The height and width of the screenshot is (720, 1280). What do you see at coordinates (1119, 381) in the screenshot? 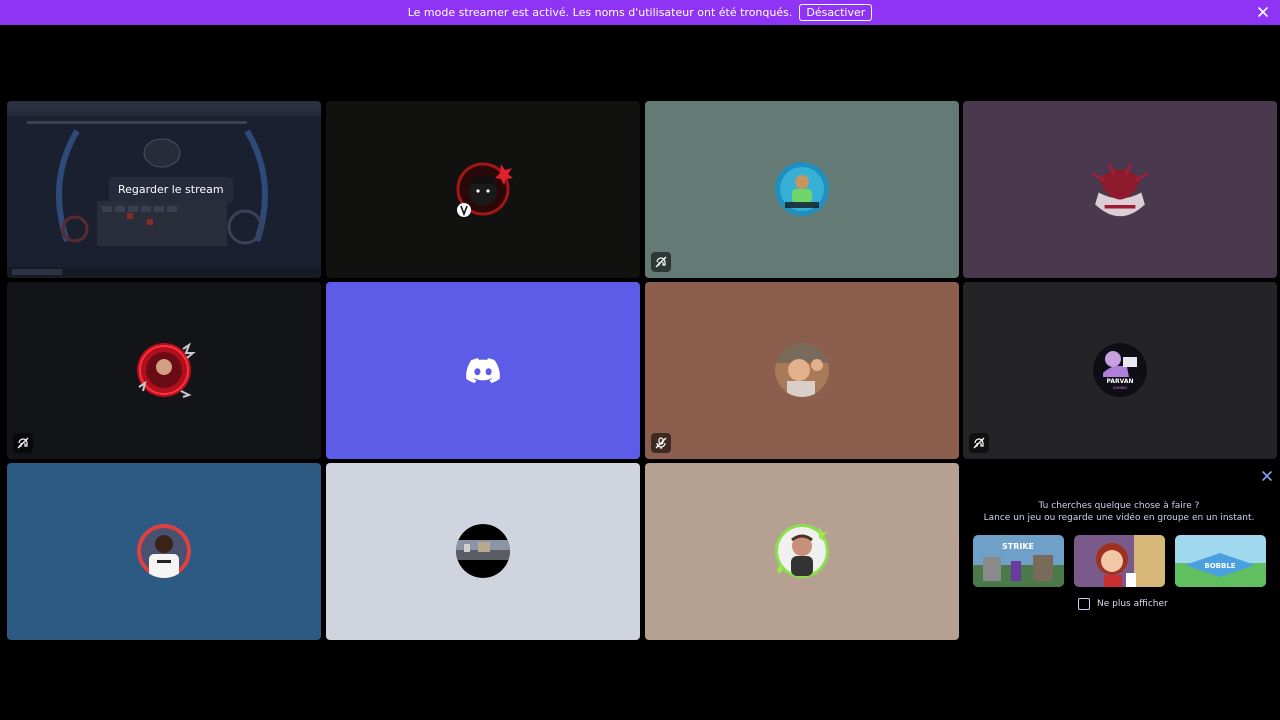
I see `svg-text: PARVAN` at bounding box center [1119, 381].